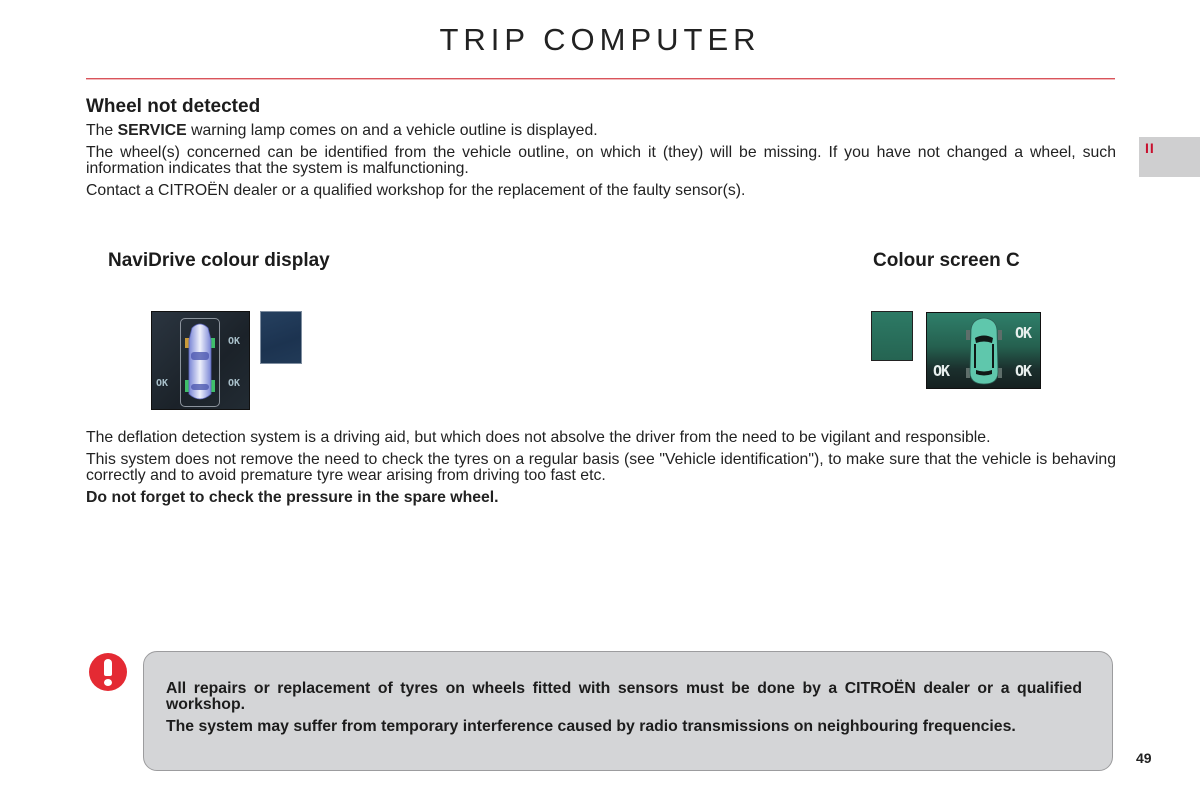 This screenshot has height=800, width=1200. What do you see at coordinates (173, 106) in the screenshot?
I see `section-heading: Wheel not detected` at bounding box center [173, 106].